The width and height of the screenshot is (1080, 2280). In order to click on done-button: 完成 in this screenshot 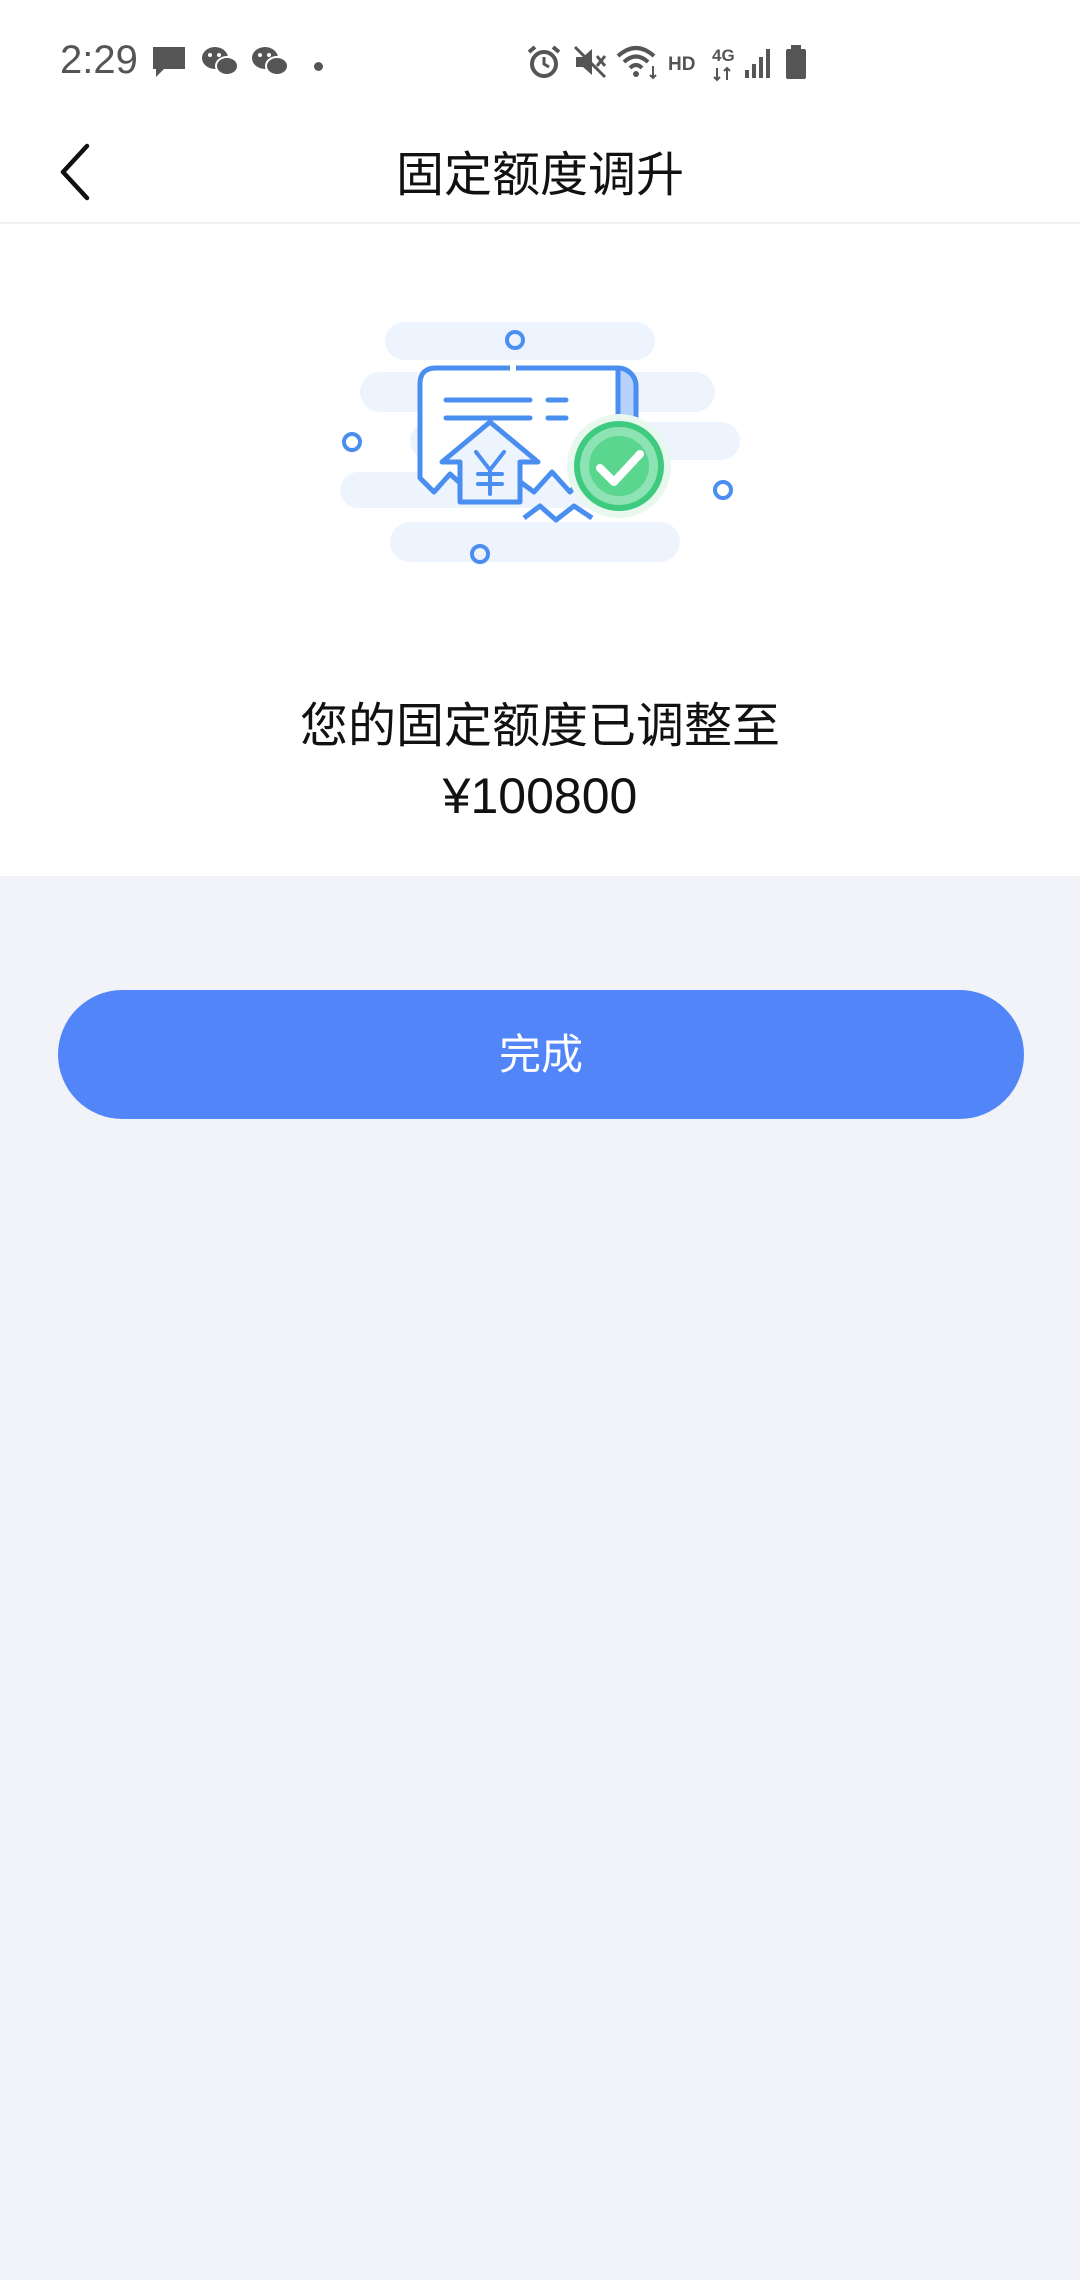, I will do `click(541, 1054)`.